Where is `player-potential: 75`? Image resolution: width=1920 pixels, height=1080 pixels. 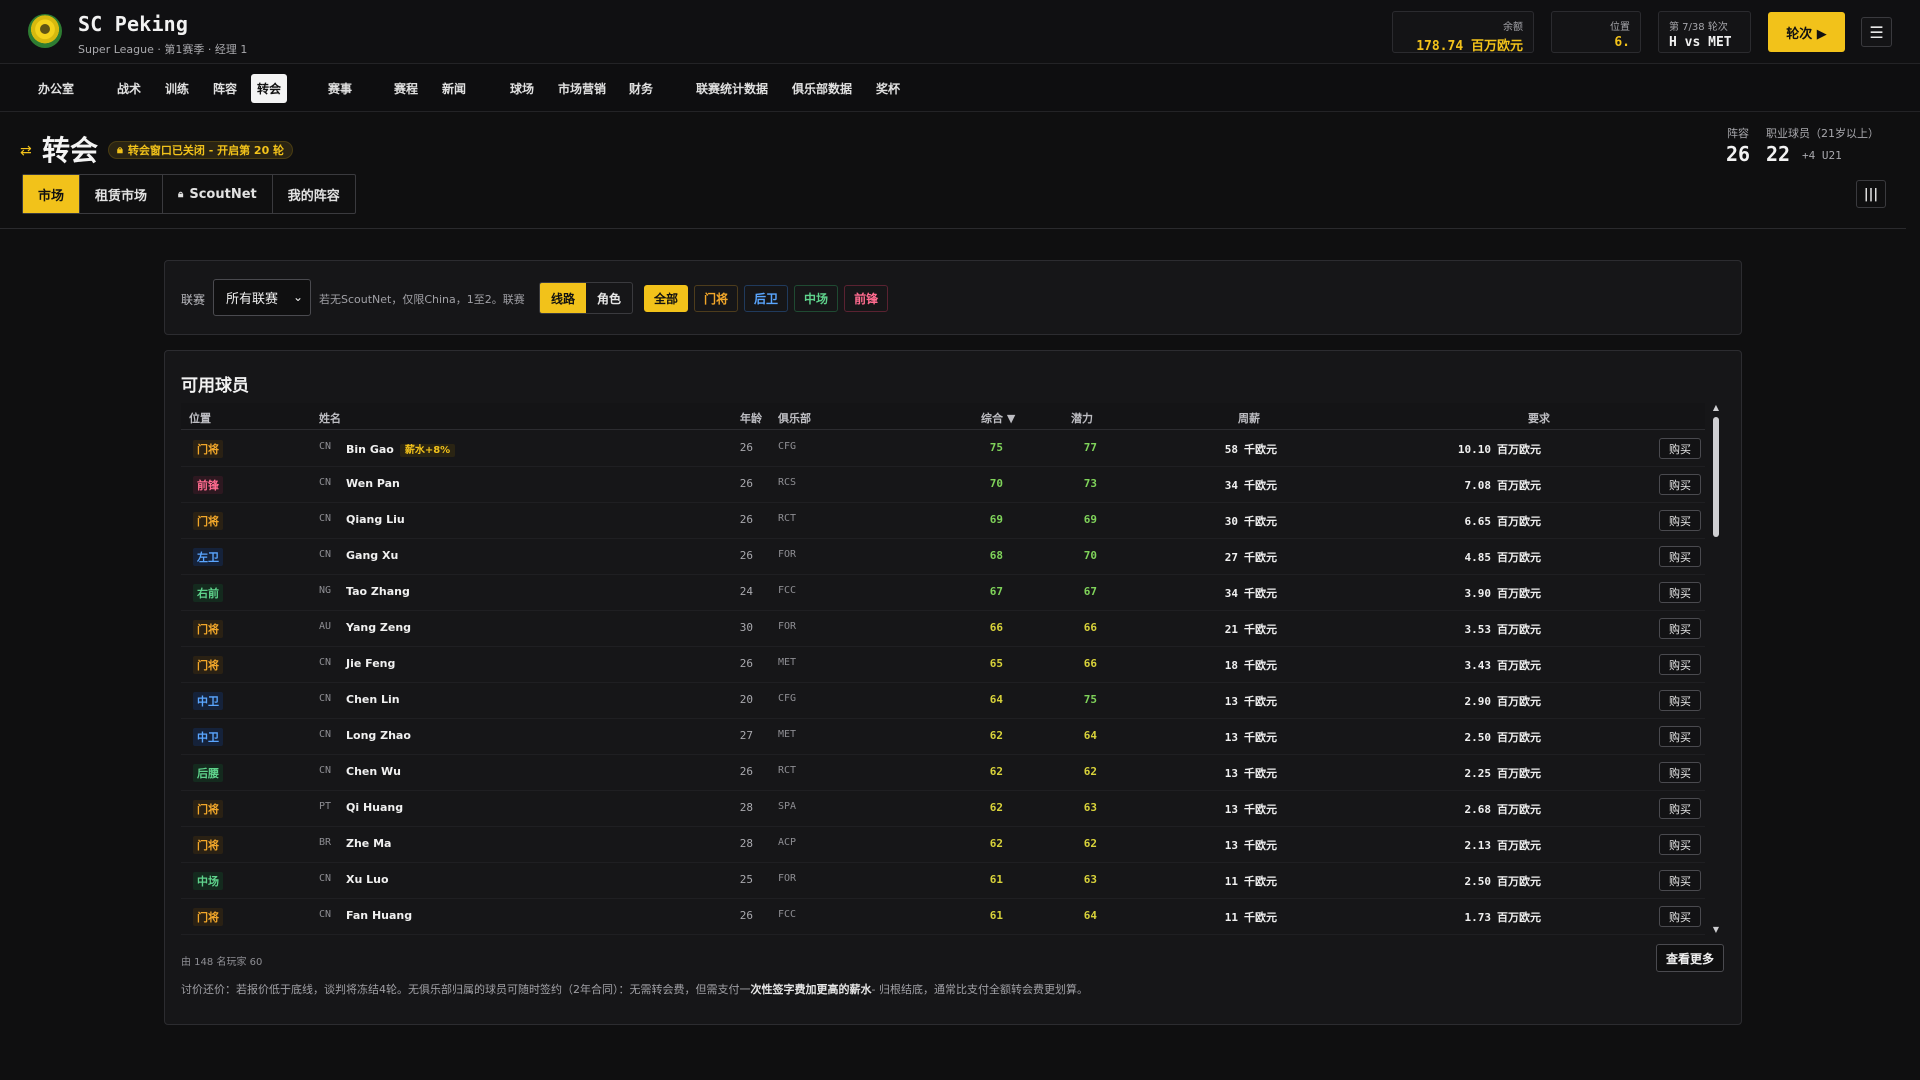
player-potential: 75 is located at coordinates (1090, 699).